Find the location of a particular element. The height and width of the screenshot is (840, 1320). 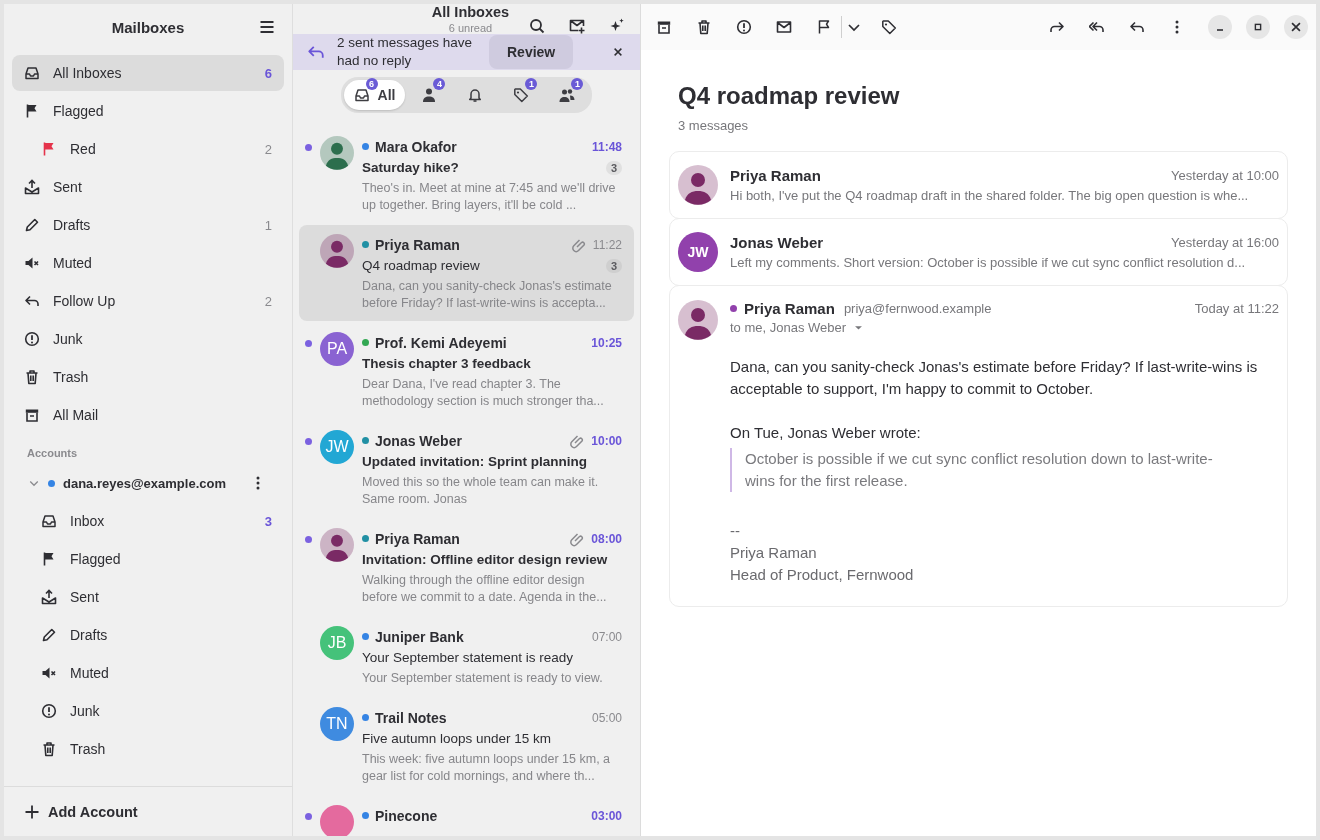

sender-name: Prof. Kemi Adeyemi is located at coordinates (441, 342).